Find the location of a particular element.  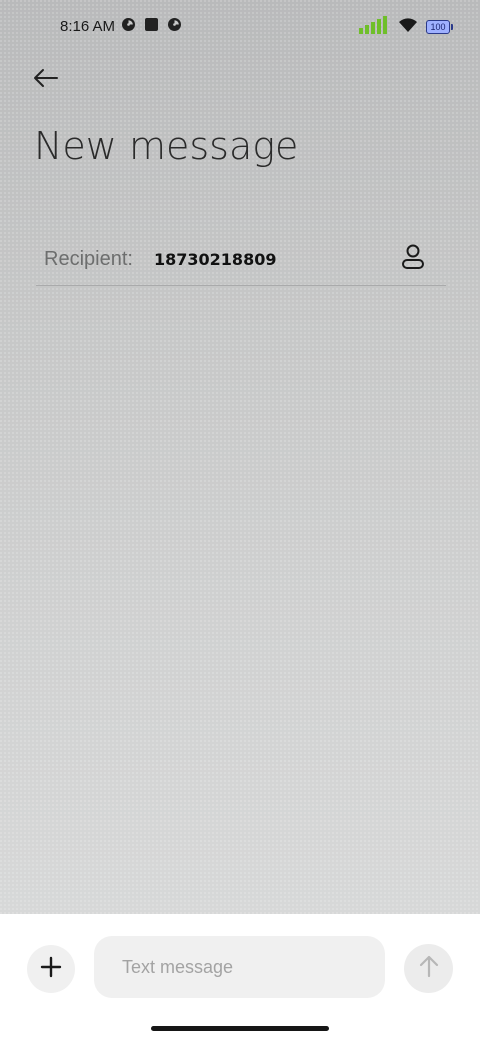

square-app-icon is located at coordinates (151, 27).